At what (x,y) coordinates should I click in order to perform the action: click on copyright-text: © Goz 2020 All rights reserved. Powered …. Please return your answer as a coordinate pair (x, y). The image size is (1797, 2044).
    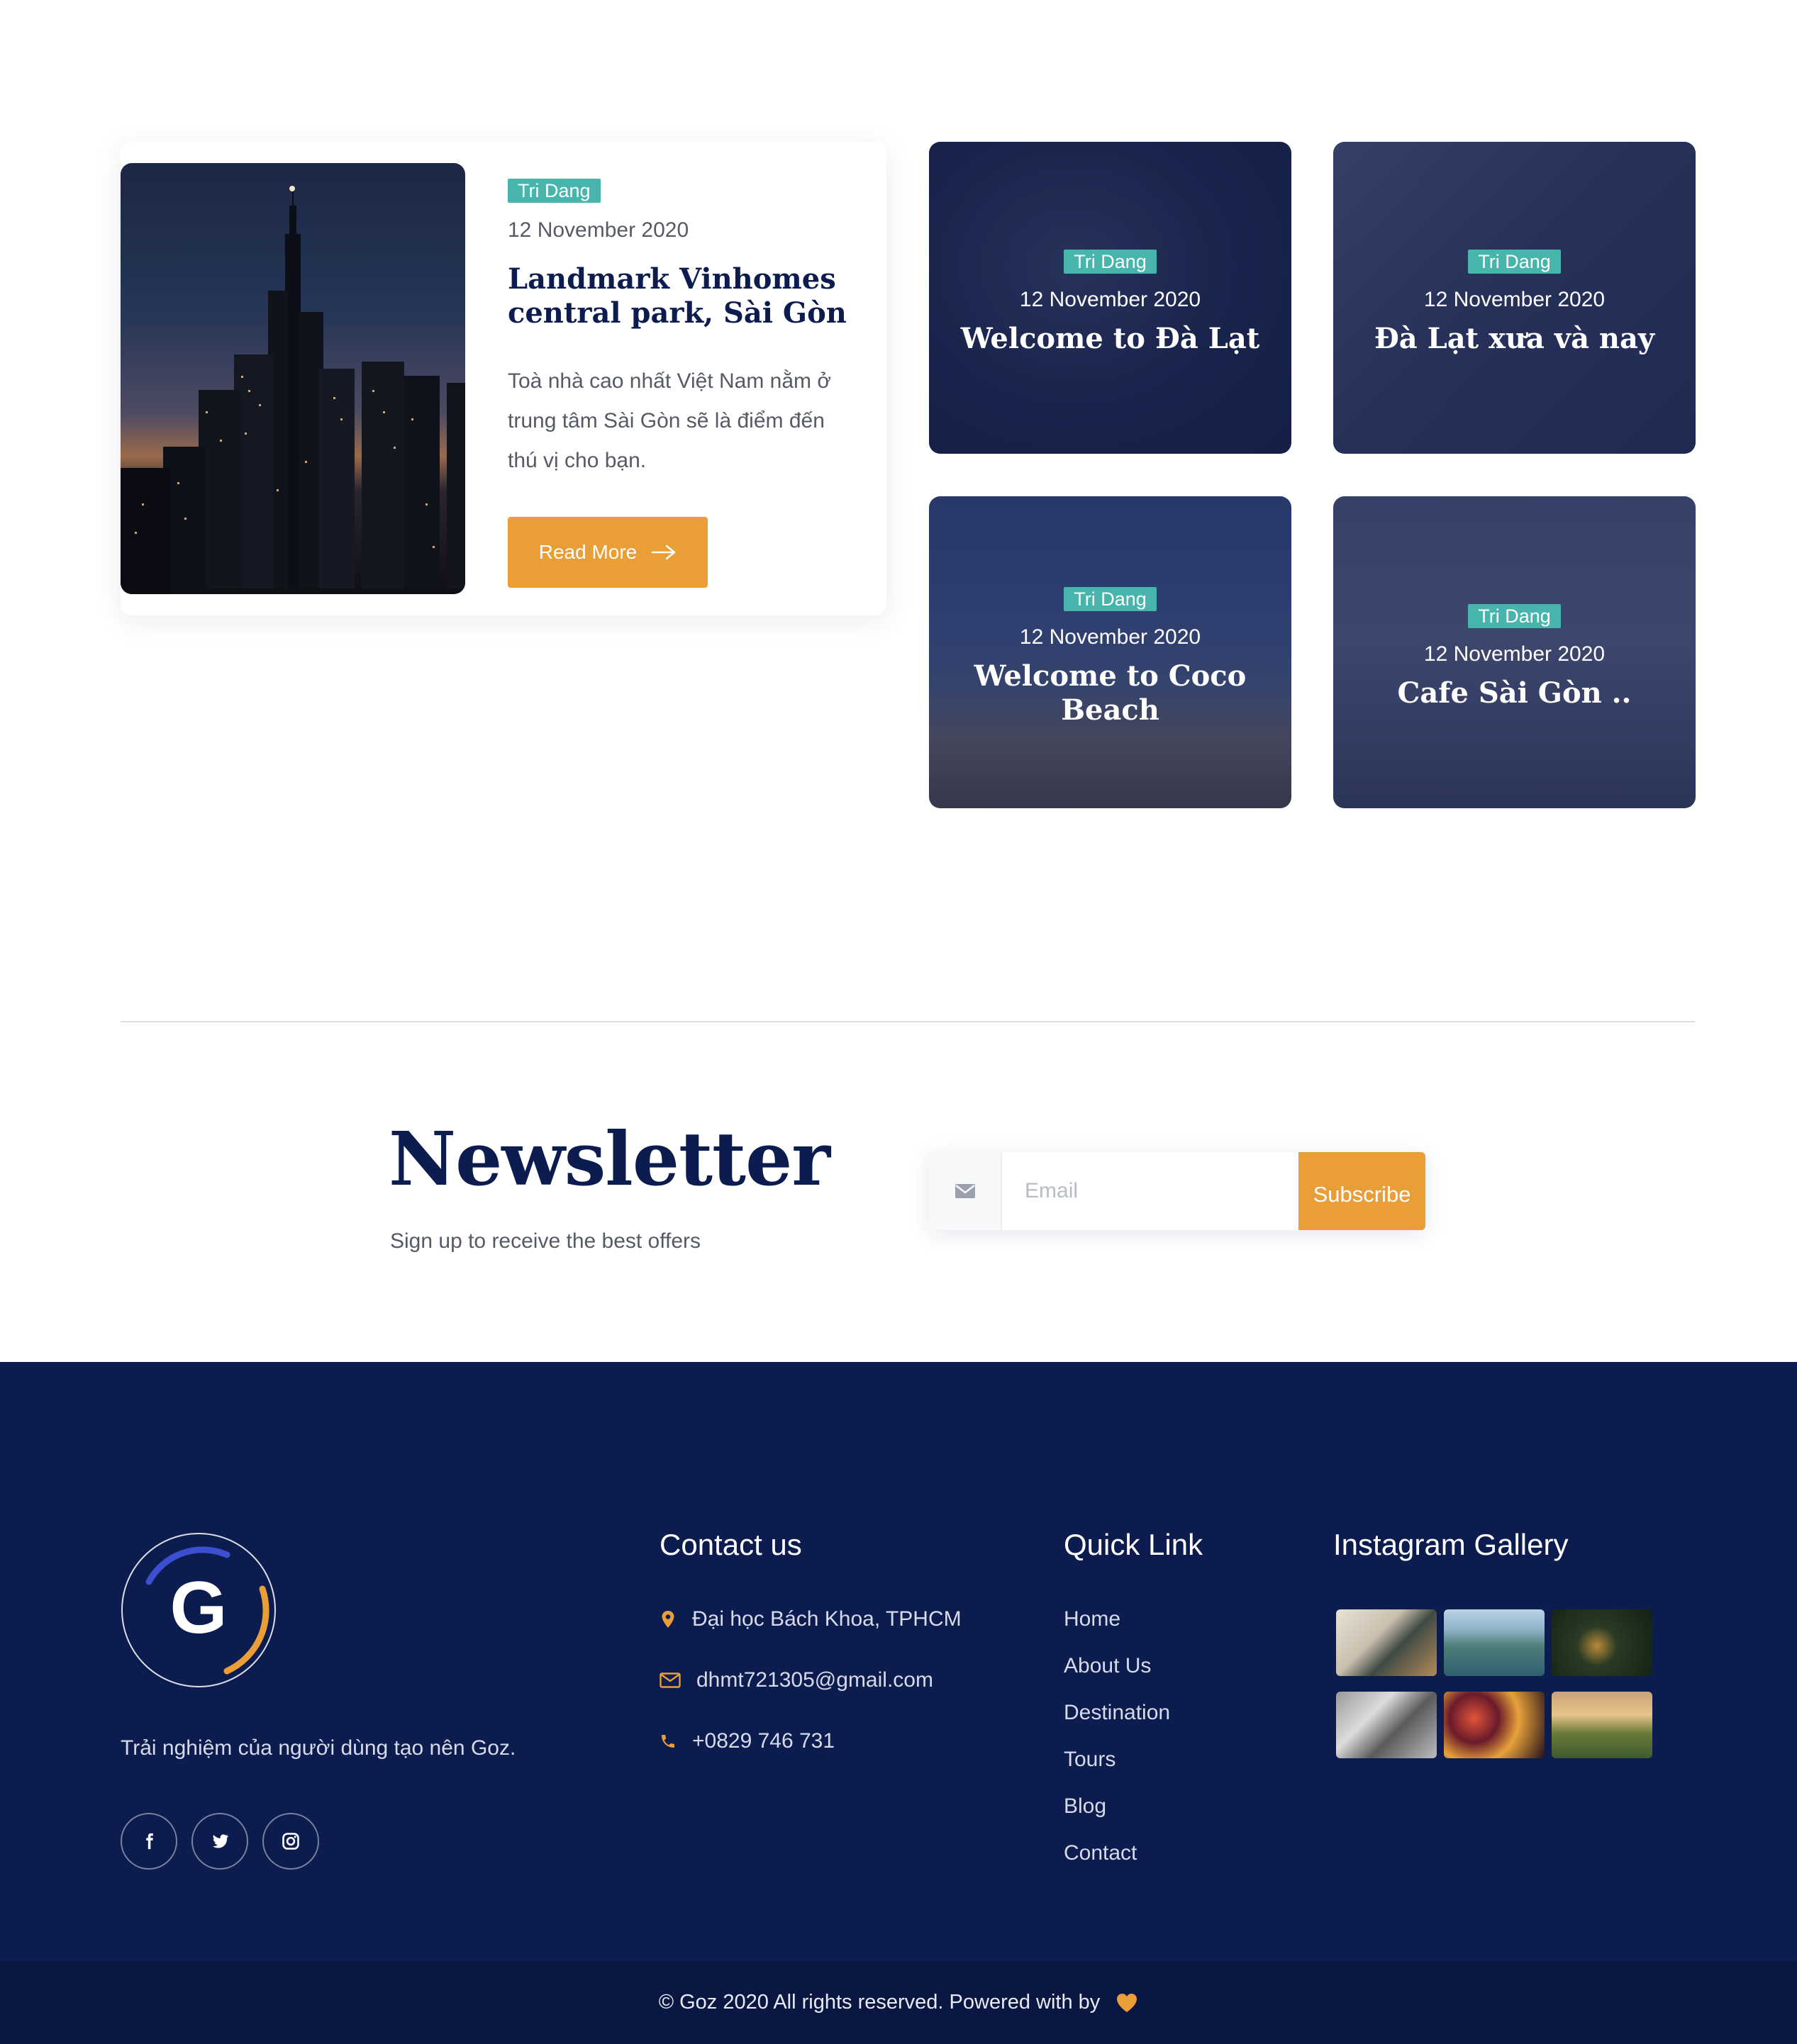
    Looking at the image, I should click on (879, 2002).